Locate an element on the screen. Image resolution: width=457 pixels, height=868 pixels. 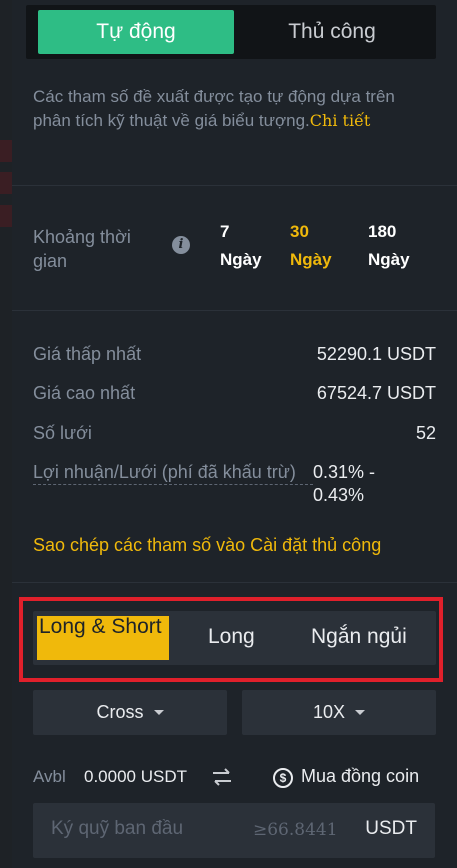
profit-per-grid-value: 0.31% - 0.43% is located at coordinates (344, 483).